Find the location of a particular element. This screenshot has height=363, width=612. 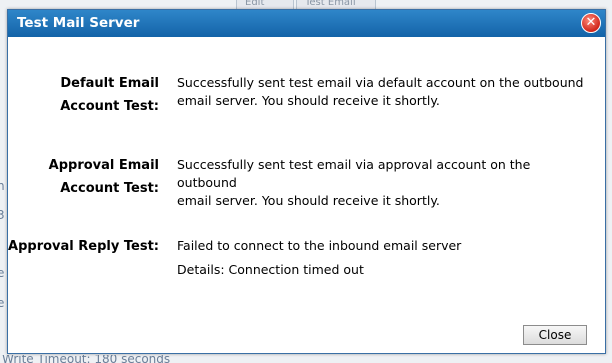

row-value-line: Details: Connection timed out is located at coordinates (270, 269).